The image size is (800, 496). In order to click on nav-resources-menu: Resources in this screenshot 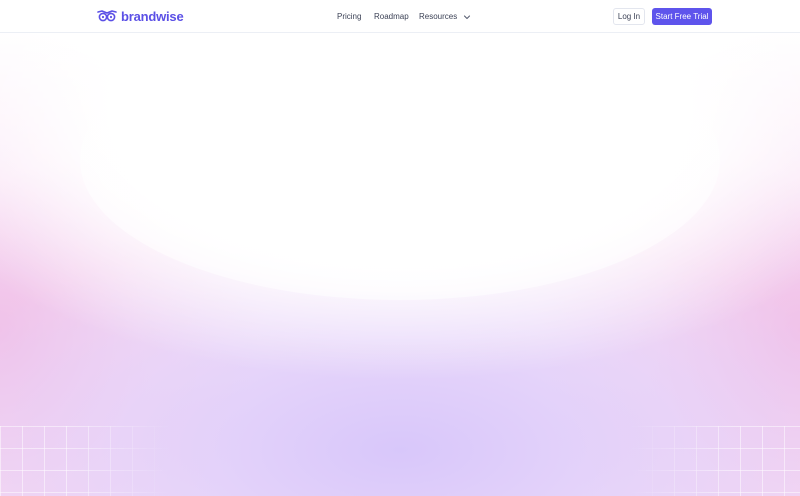, I will do `click(445, 16)`.